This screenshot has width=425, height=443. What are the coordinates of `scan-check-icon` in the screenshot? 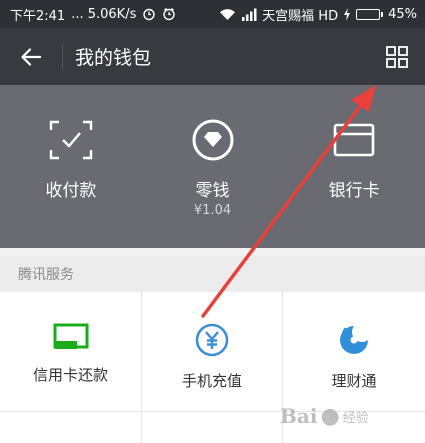 It's located at (71, 140).